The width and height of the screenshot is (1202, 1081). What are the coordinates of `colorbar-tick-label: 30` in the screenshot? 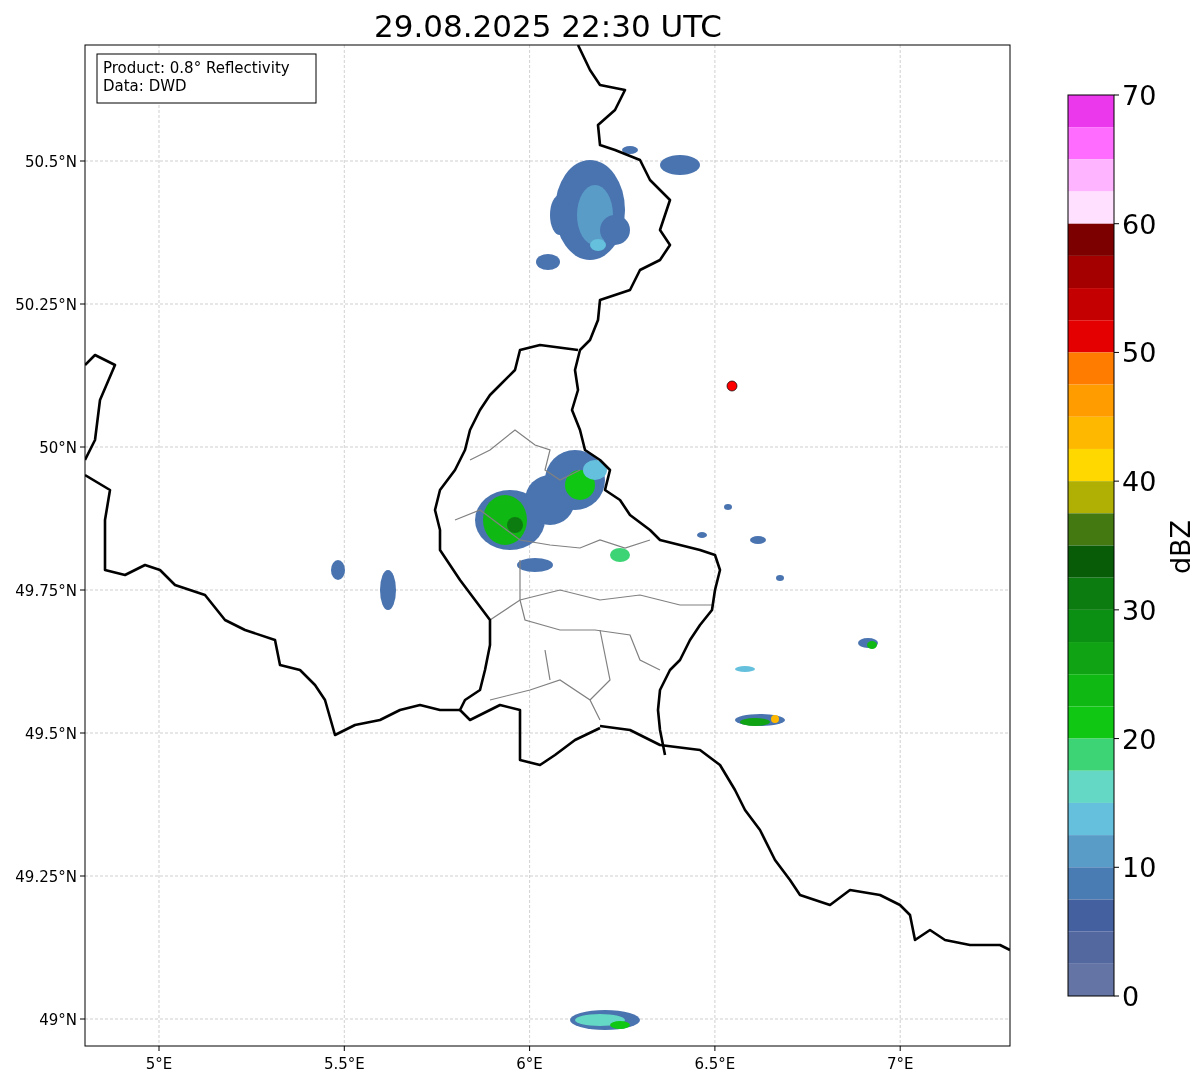 It's located at (1139, 610).